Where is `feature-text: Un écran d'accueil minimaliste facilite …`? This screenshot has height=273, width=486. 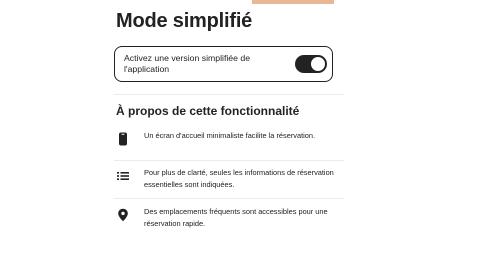 feature-text: Un écran d'accueil minimaliste facilite … is located at coordinates (230, 135).